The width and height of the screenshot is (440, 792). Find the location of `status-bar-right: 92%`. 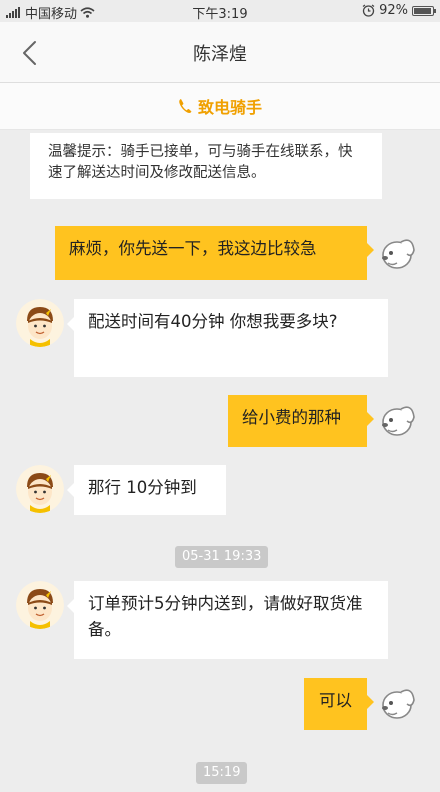

status-bar-right: 92% is located at coordinates (399, 10).